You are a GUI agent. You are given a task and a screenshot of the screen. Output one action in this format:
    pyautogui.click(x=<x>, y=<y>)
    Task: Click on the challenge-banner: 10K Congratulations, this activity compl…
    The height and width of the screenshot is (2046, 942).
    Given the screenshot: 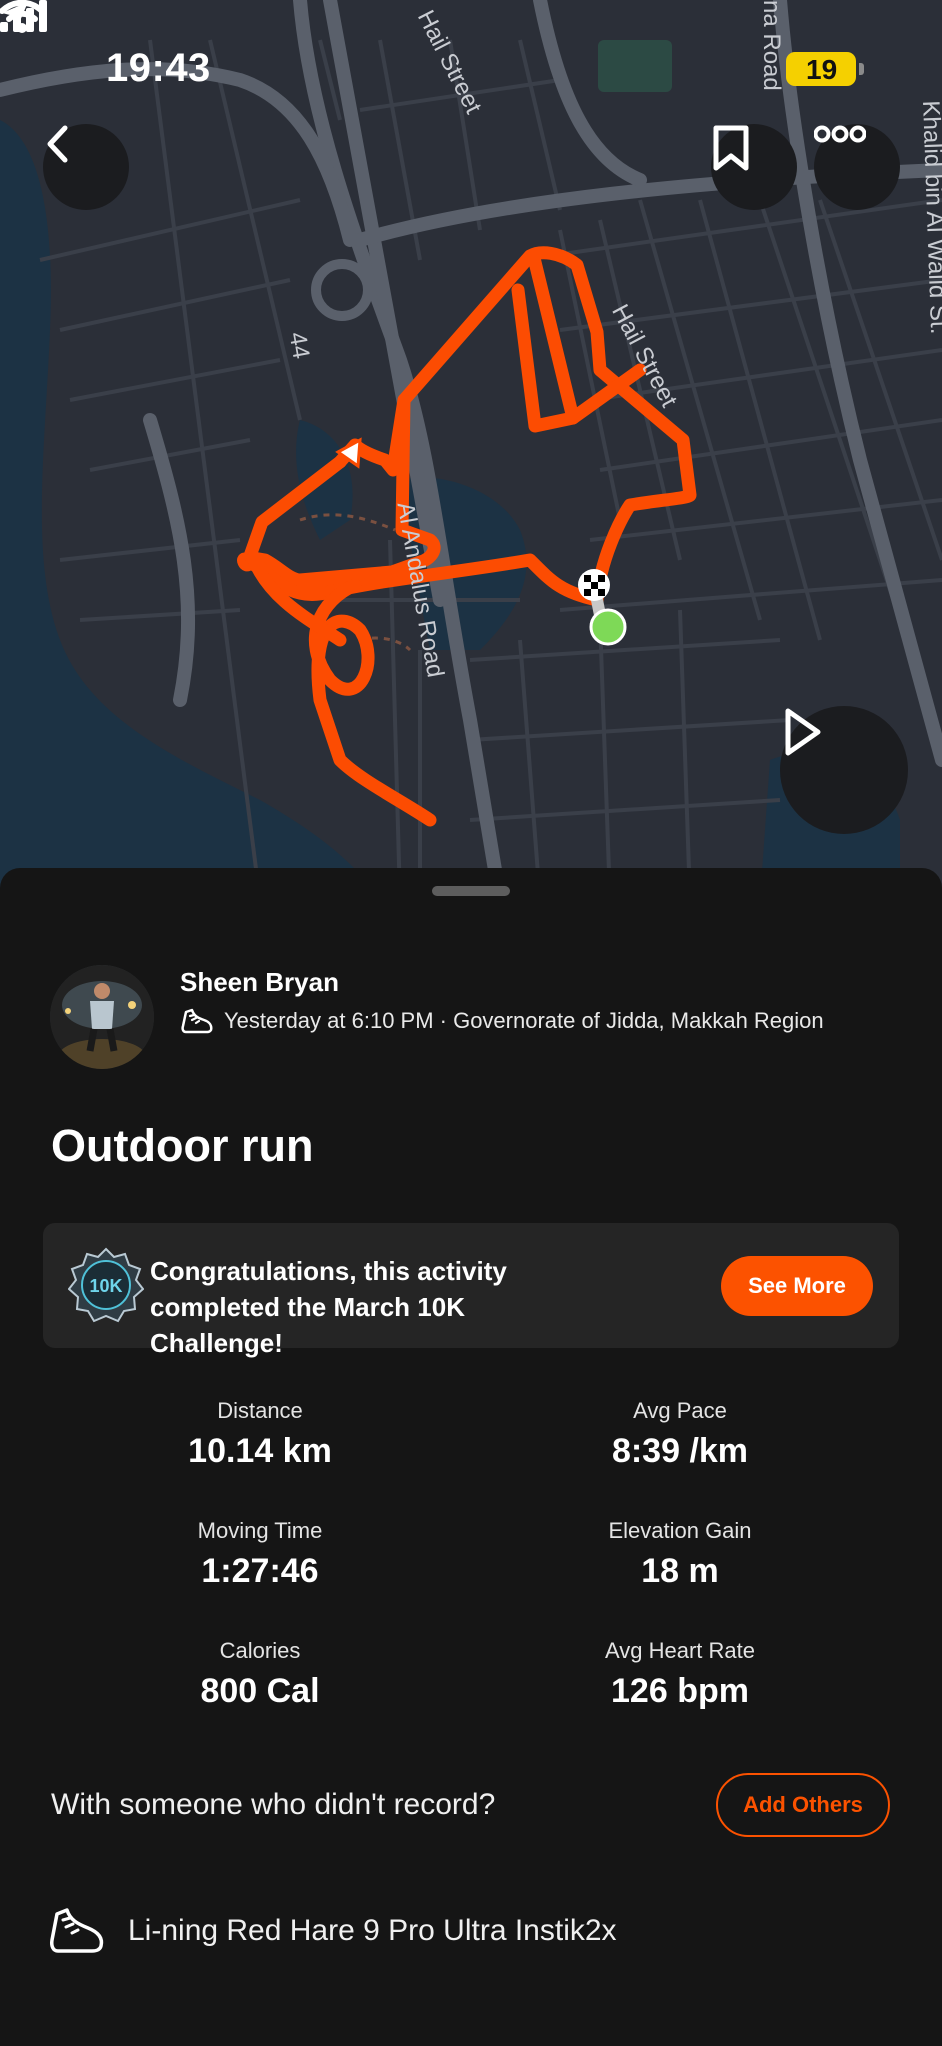 What is the action you would take?
    pyautogui.click(x=471, y=1290)
    